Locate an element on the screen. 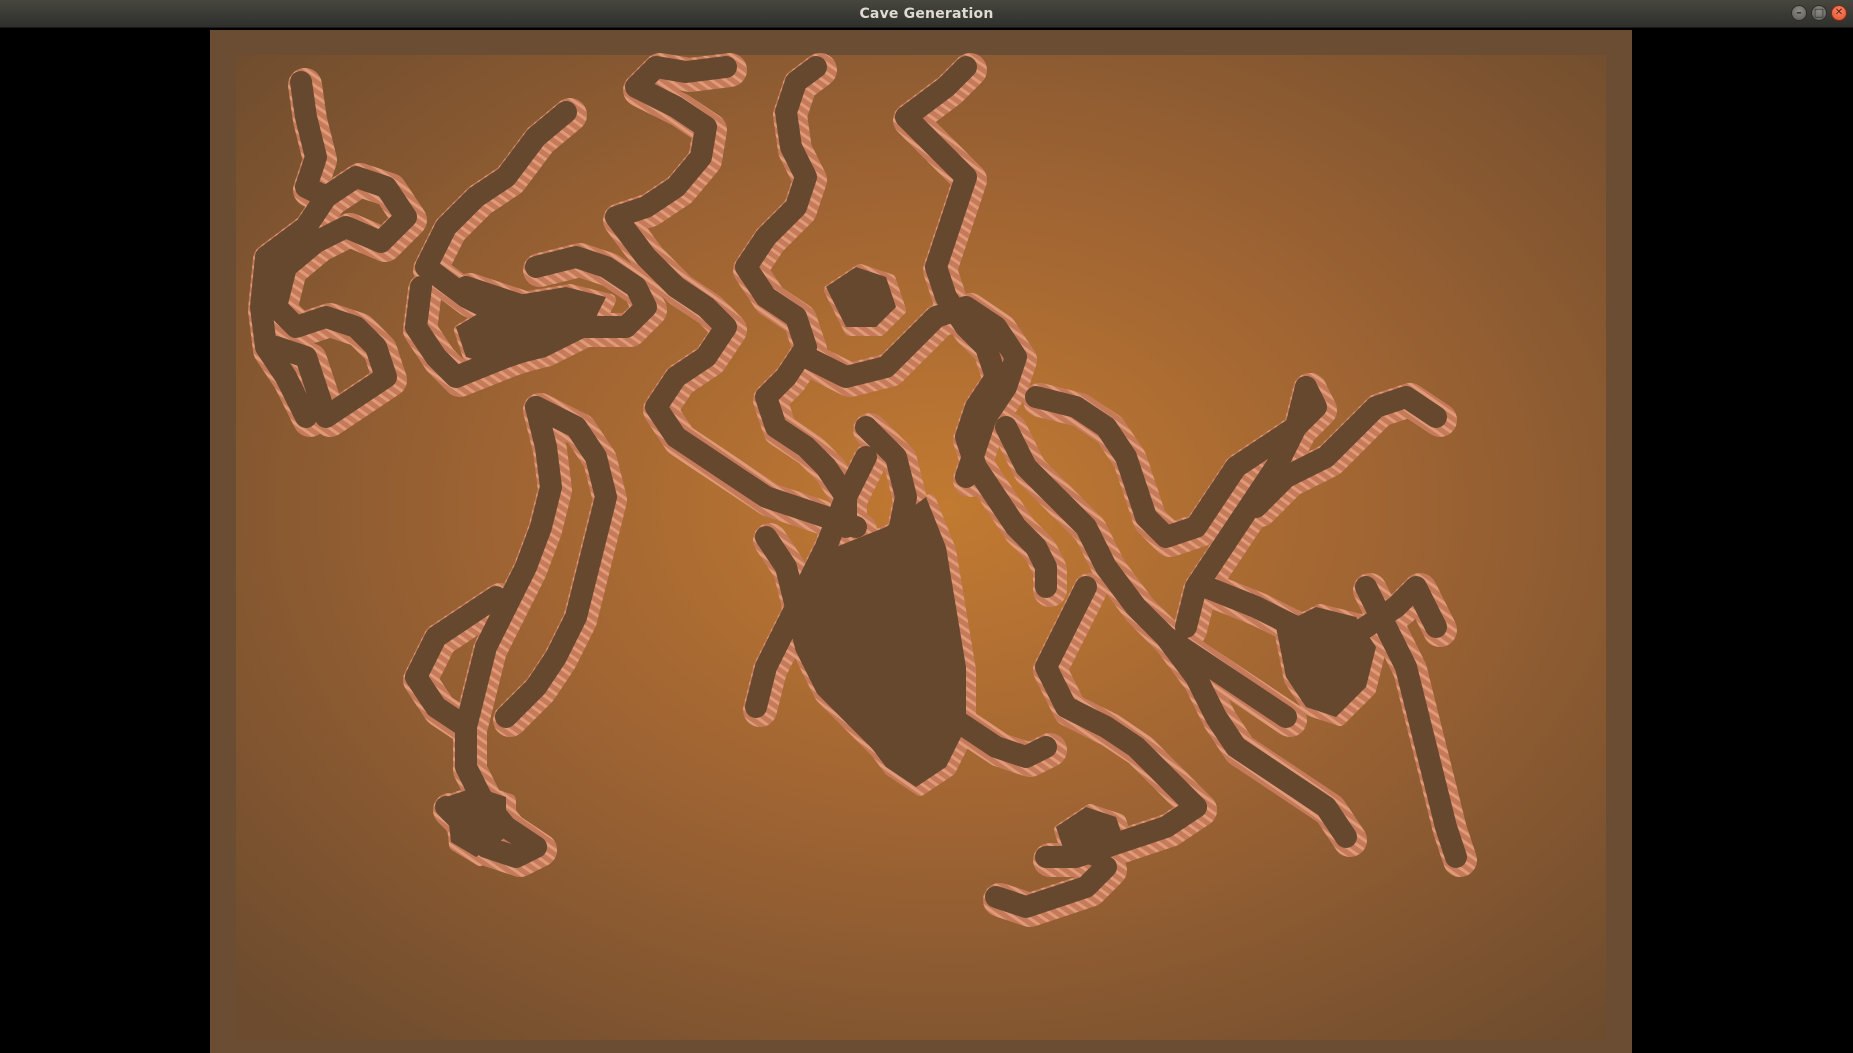  minimize-icon: – is located at coordinates (1799, 12).